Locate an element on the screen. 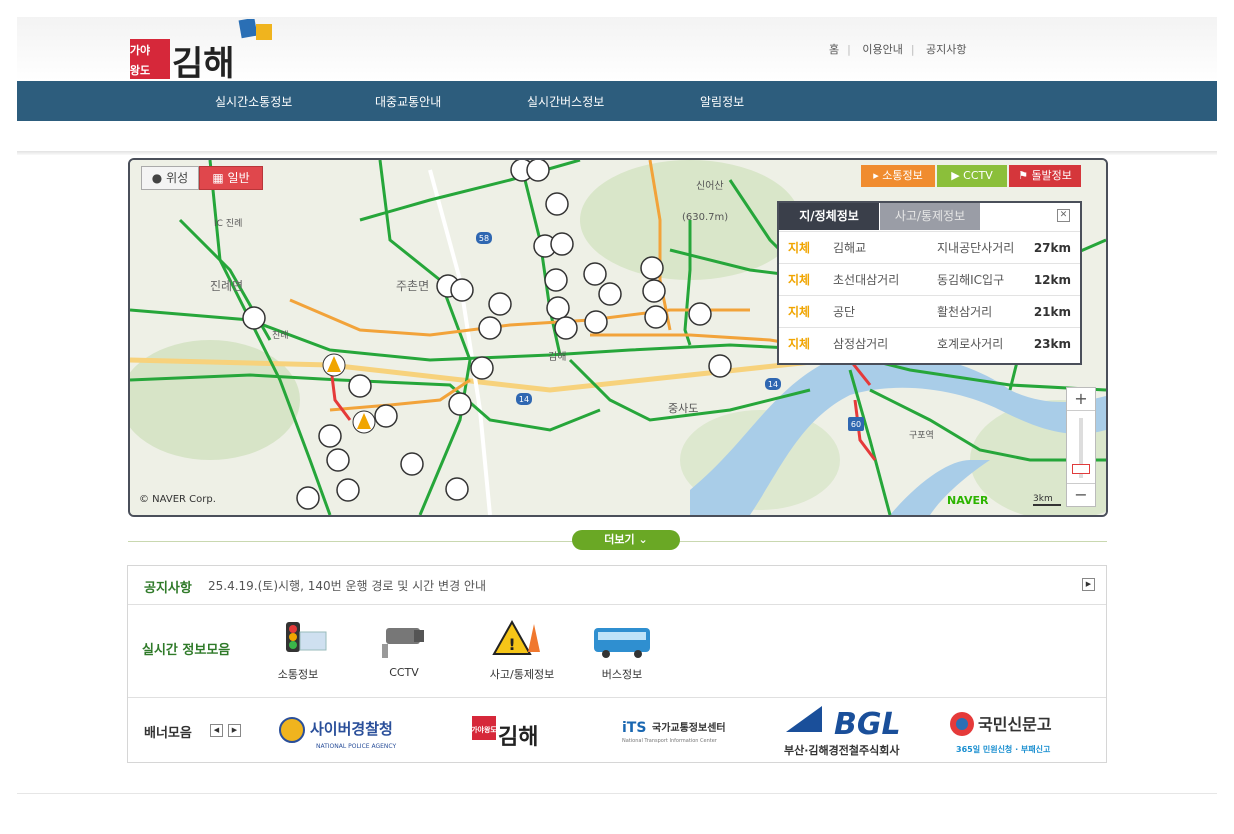 The image size is (1234, 834). nav-public-transport: 대중교통안내 is located at coordinates (408, 101).